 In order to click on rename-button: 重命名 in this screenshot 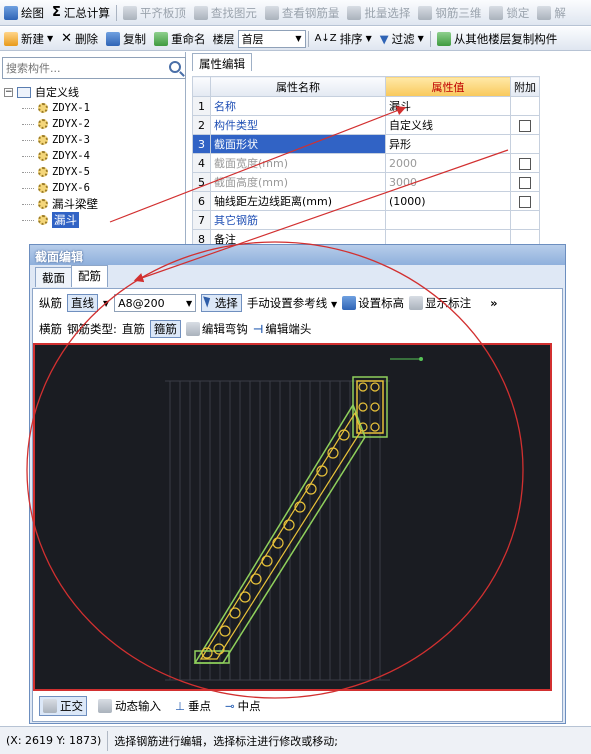, I will do `click(180, 39)`.